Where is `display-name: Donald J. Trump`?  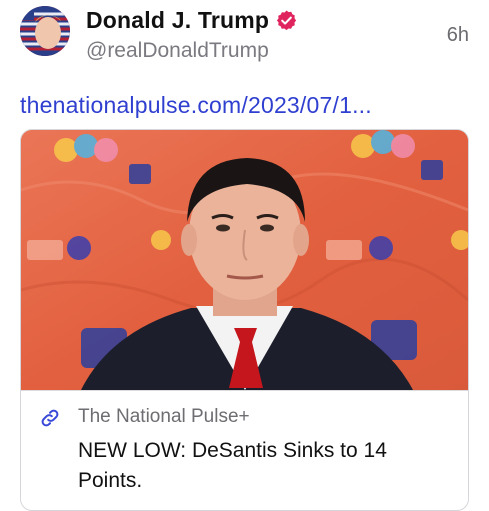 display-name: Donald J. Trump is located at coordinates (192, 20).